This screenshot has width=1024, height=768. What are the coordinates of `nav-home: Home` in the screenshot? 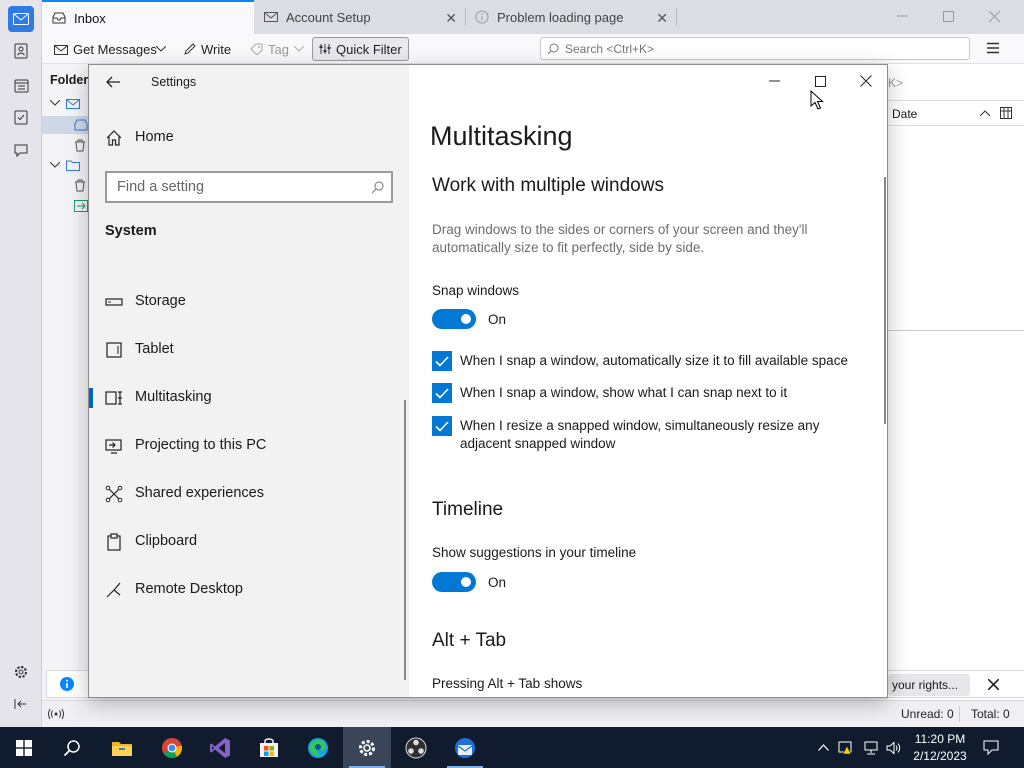 It's located at (249, 138).